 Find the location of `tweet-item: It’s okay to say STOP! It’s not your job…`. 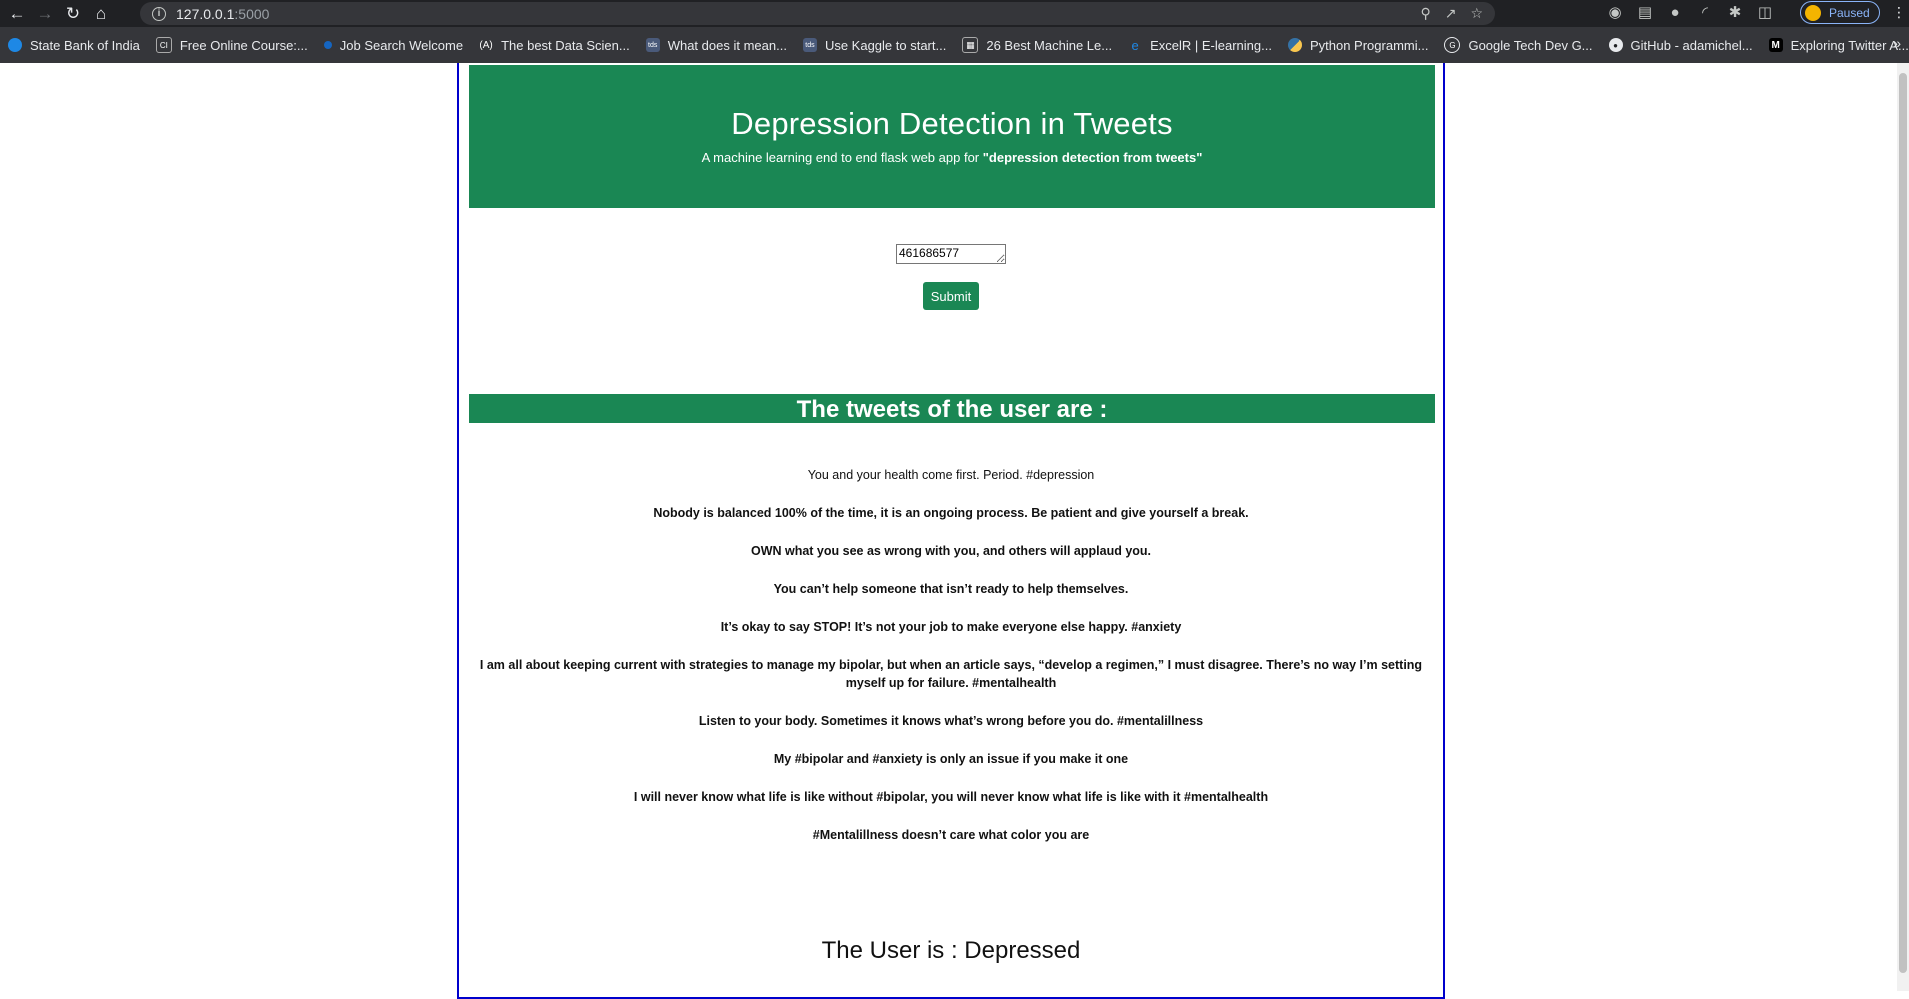

tweet-item: It’s okay to say STOP! It’s not your job… is located at coordinates (951, 627).